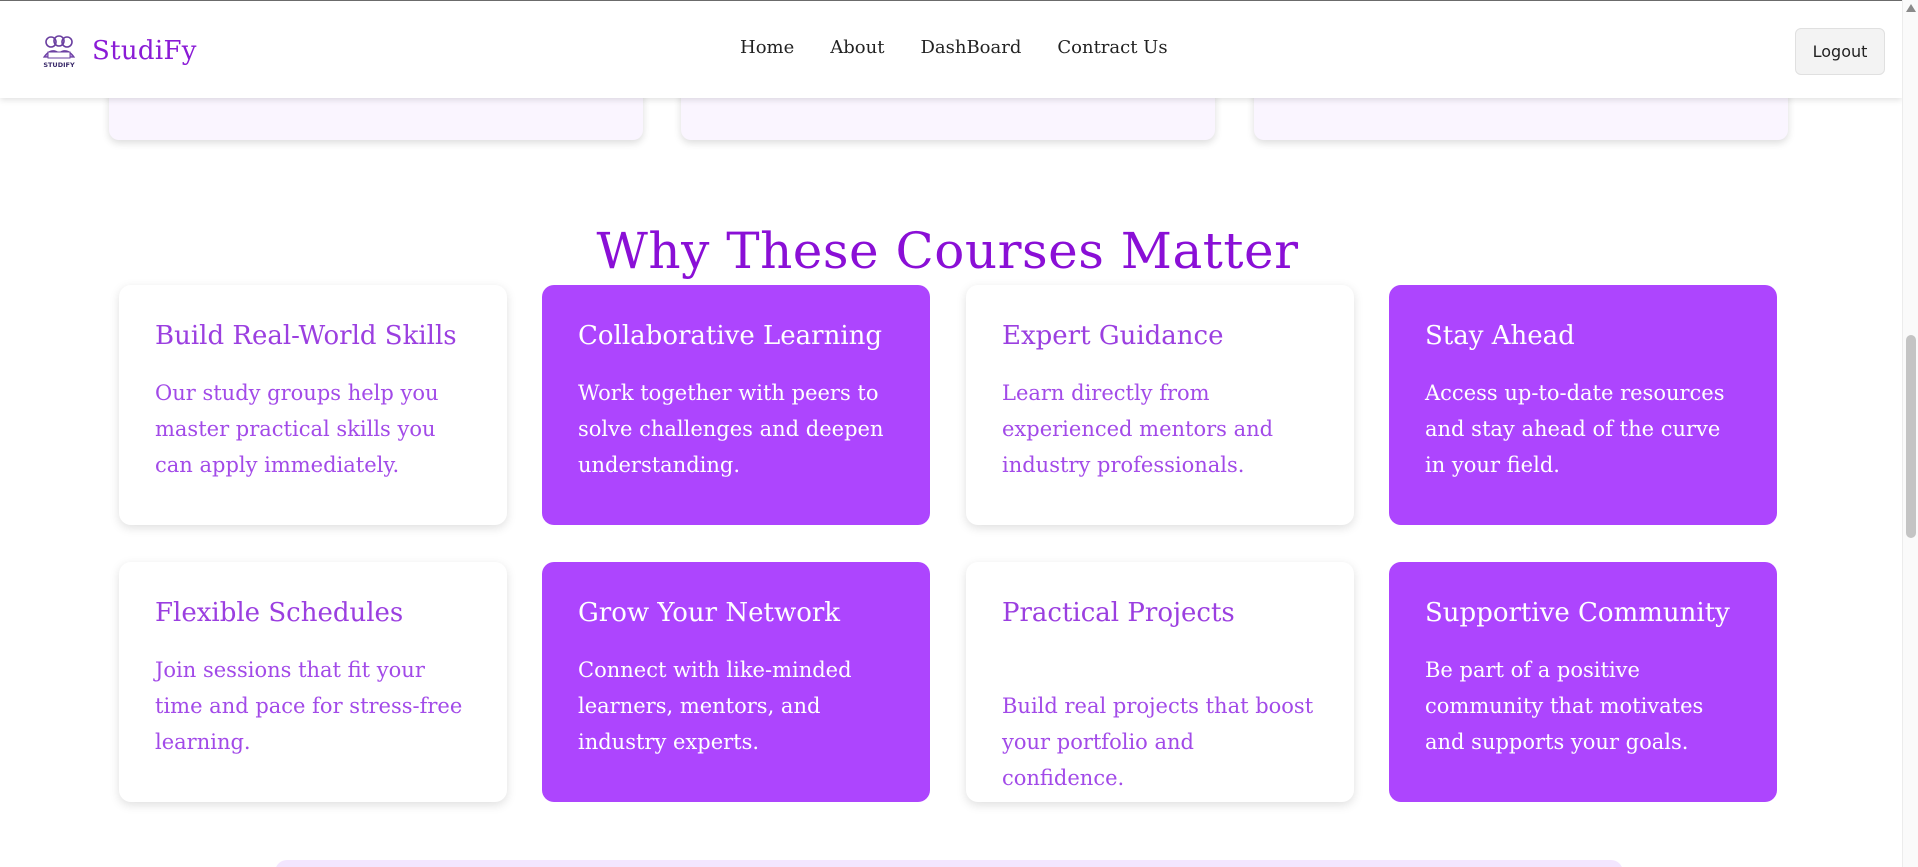  I want to click on feature-card-title: Stay Ahead, so click(1500, 336).